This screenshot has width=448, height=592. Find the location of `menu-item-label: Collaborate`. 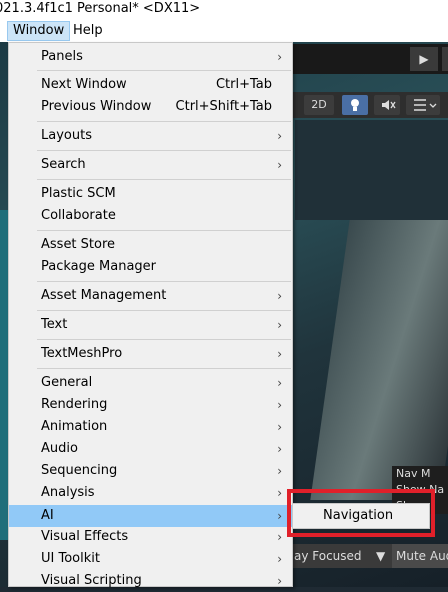

menu-item-label: Collaborate is located at coordinates (78, 215).